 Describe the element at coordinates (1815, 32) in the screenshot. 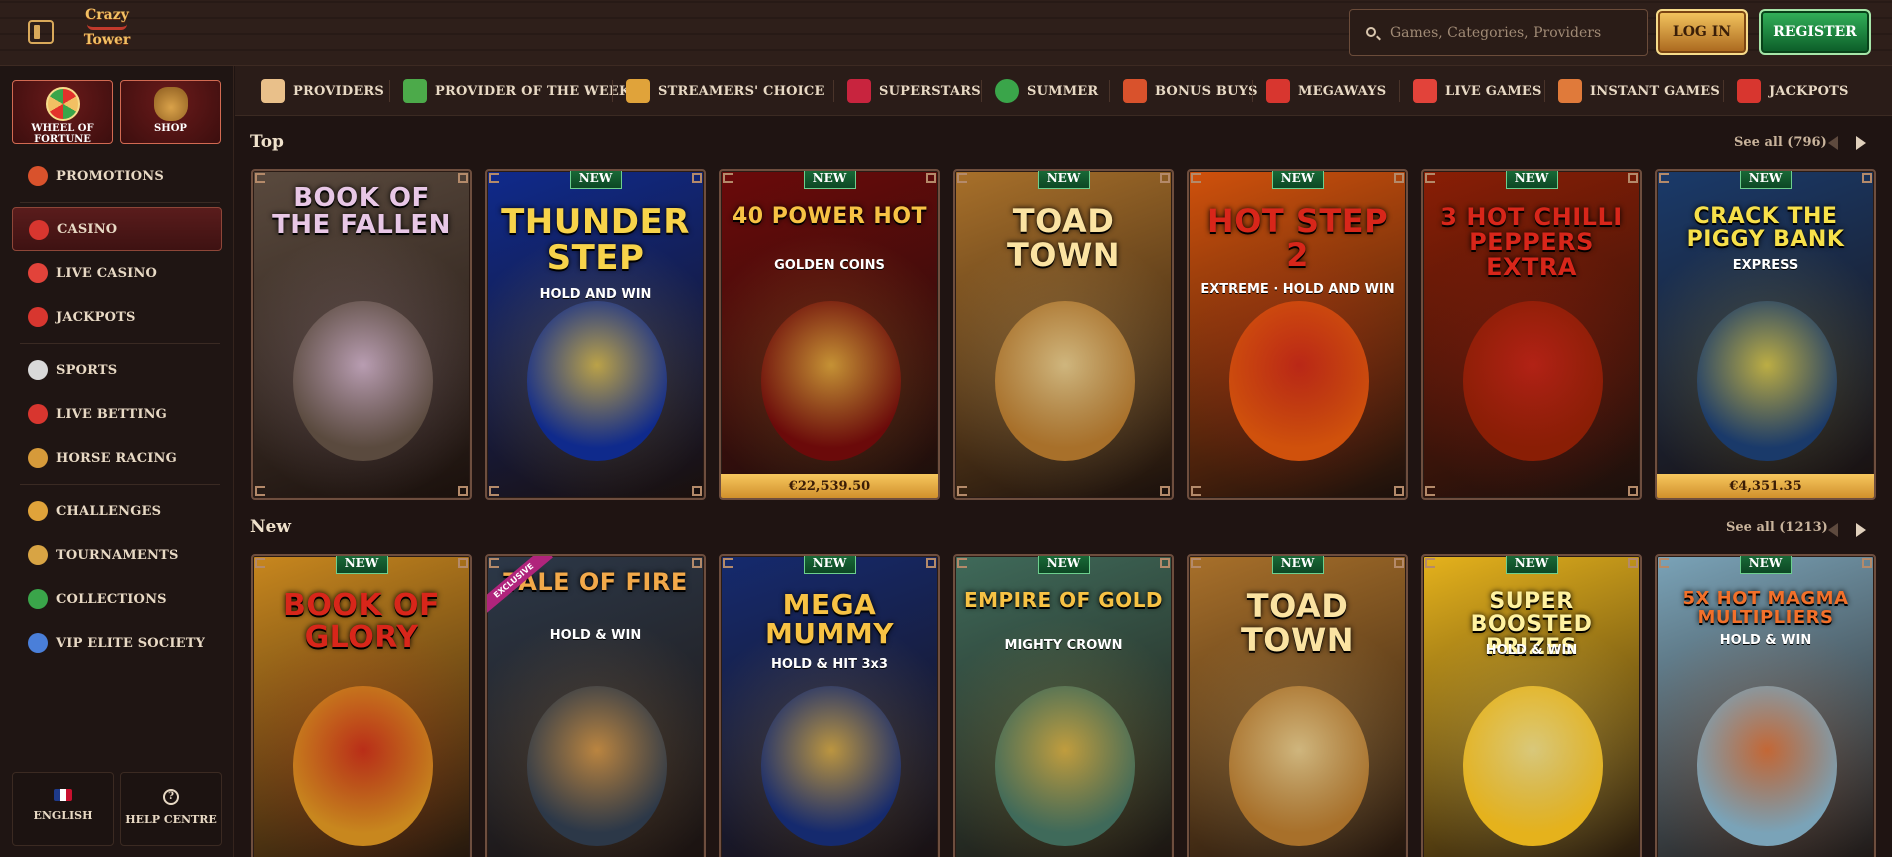

I see `register-button: REGISTER` at that location.